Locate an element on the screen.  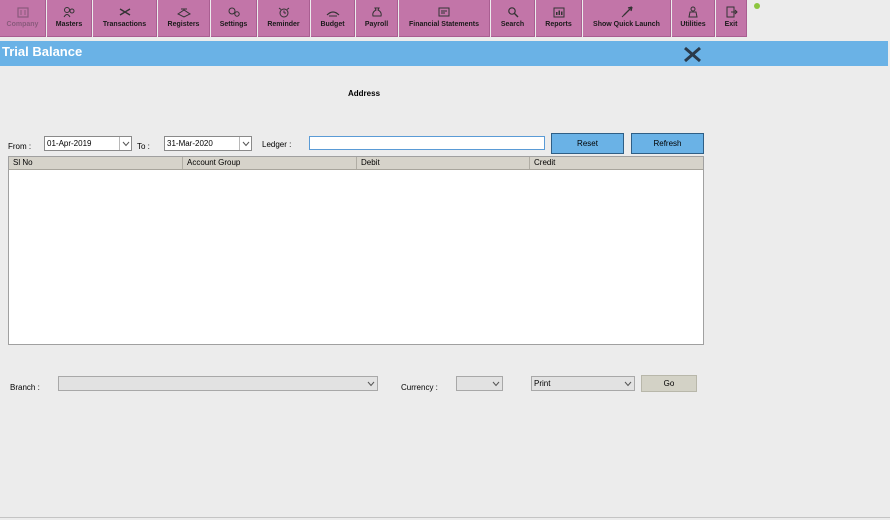
ledger-input is located at coordinates (427, 143).